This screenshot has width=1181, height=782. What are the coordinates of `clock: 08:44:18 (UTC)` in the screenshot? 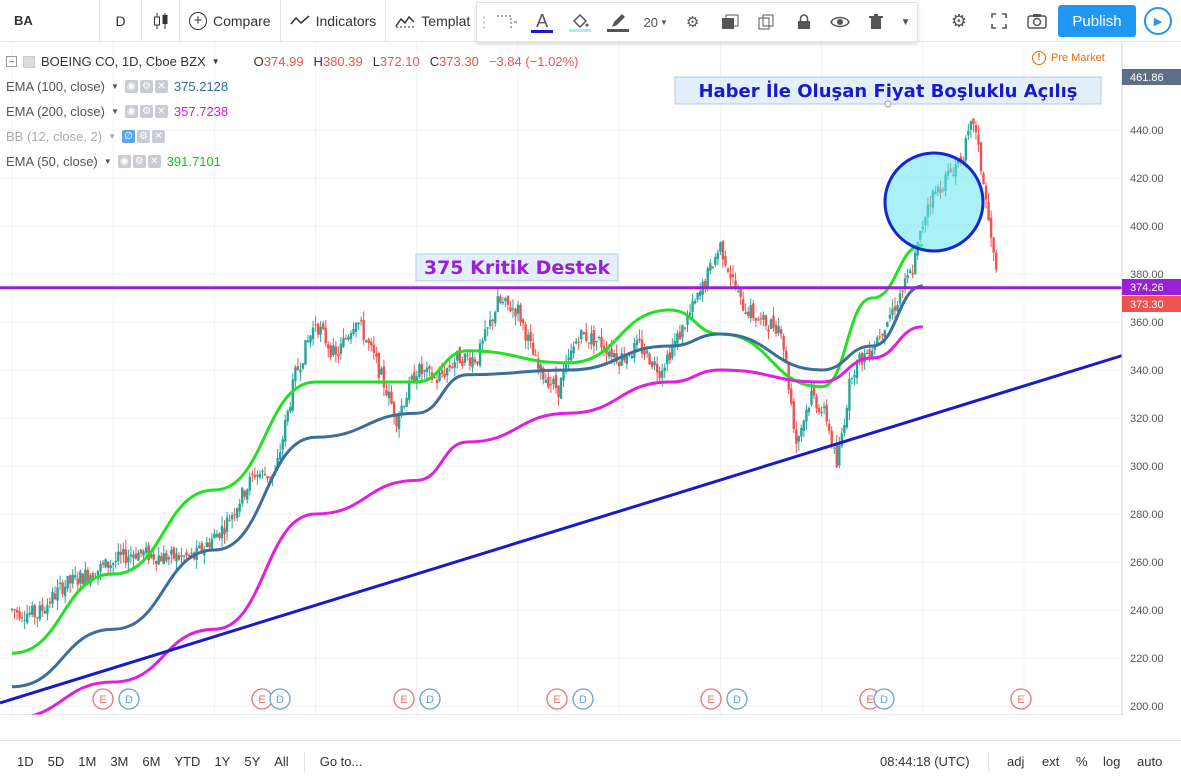 It's located at (925, 761).